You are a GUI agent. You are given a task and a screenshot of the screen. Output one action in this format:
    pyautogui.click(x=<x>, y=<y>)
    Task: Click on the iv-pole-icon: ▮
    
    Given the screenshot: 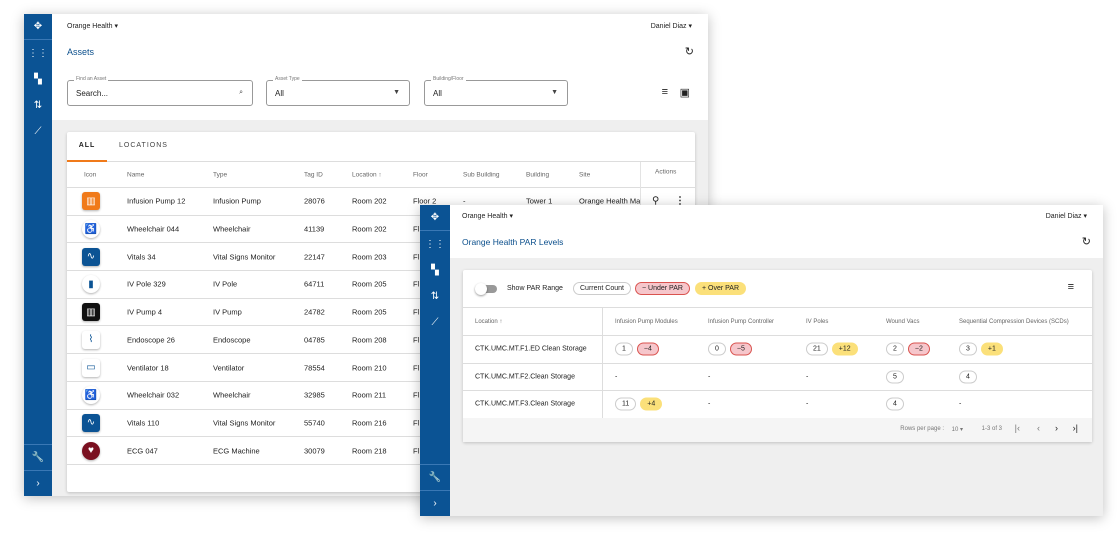 What is the action you would take?
    pyautogui.click(x=91, y=284)
    